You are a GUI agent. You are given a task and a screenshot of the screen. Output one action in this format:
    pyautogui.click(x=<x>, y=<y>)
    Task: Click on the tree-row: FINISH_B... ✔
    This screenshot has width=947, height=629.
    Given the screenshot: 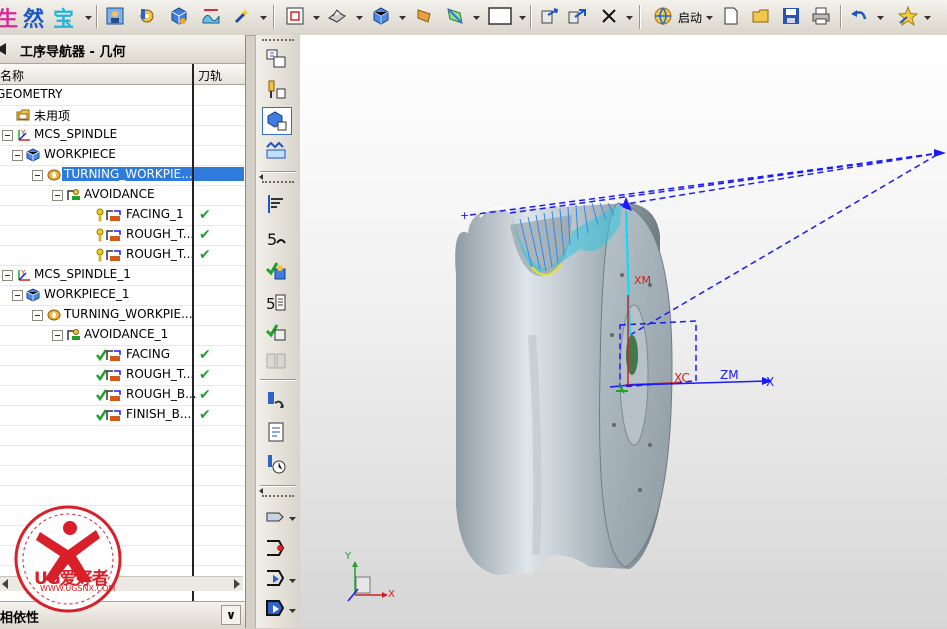 What is the action you would take?
    pyautogui.click(x=122, y=415)
    